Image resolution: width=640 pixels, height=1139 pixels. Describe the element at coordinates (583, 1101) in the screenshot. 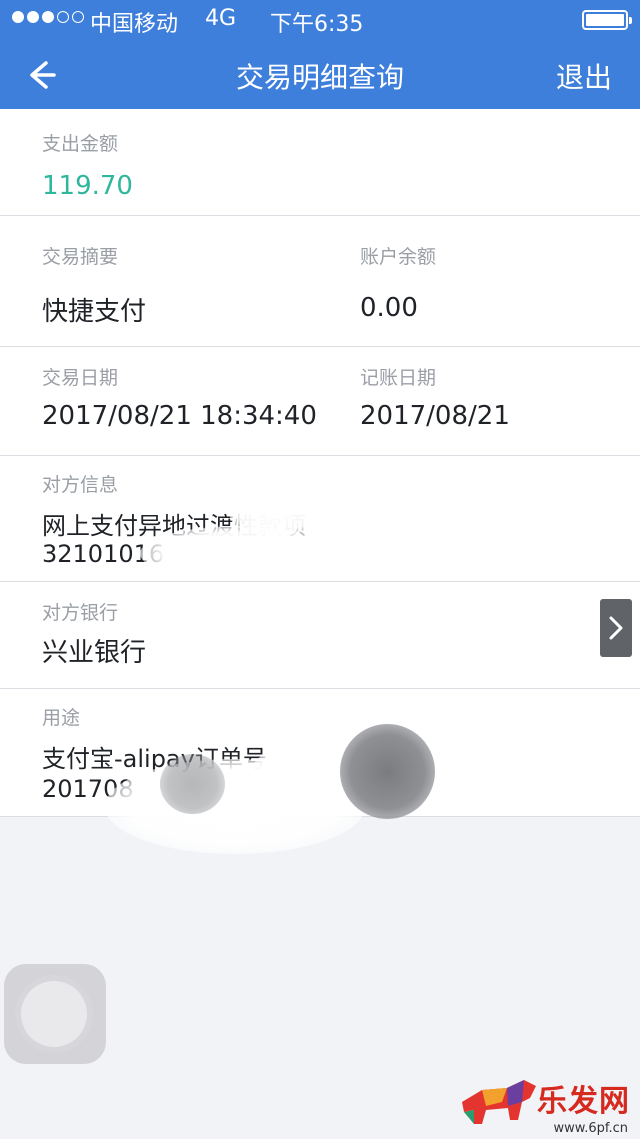

I see `watermark-brand: 乐发网` at that location.